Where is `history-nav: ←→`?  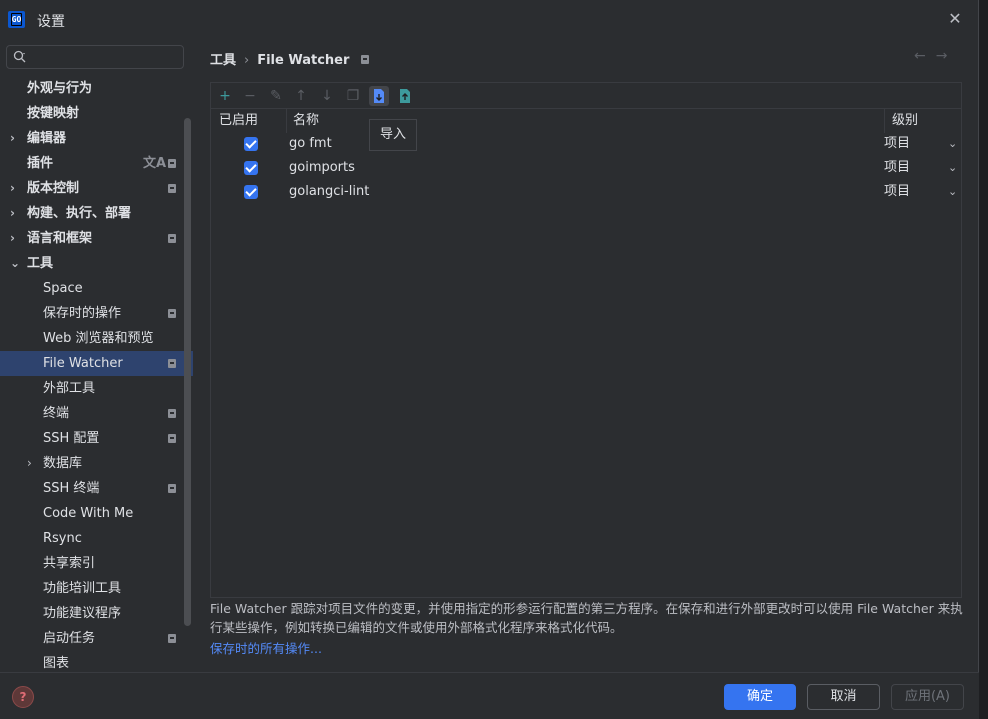
history-nav: ←→ is located at coordinates (935, 56).